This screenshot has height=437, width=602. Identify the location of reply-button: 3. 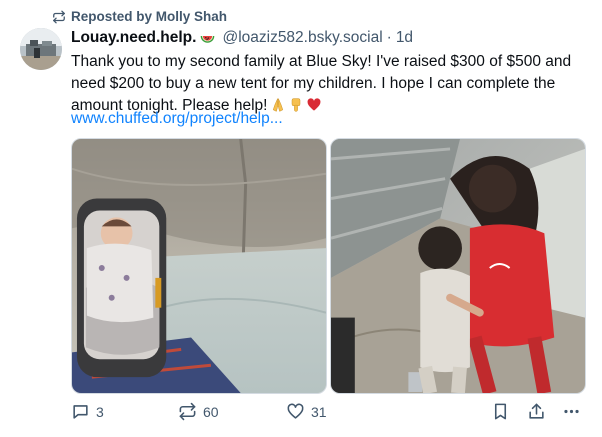
(87, 411).